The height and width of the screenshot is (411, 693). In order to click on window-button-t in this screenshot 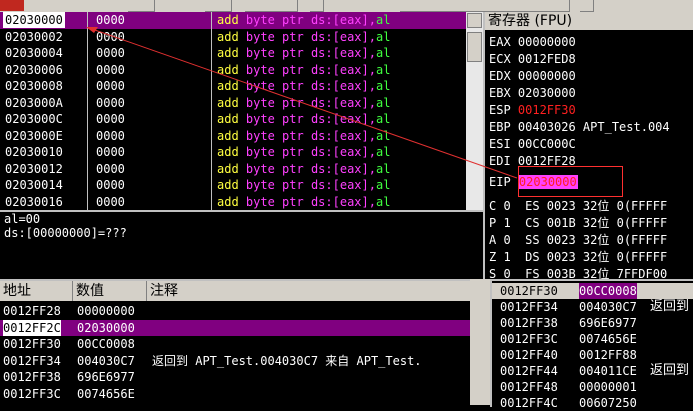, I will do `click(446, 6)`.